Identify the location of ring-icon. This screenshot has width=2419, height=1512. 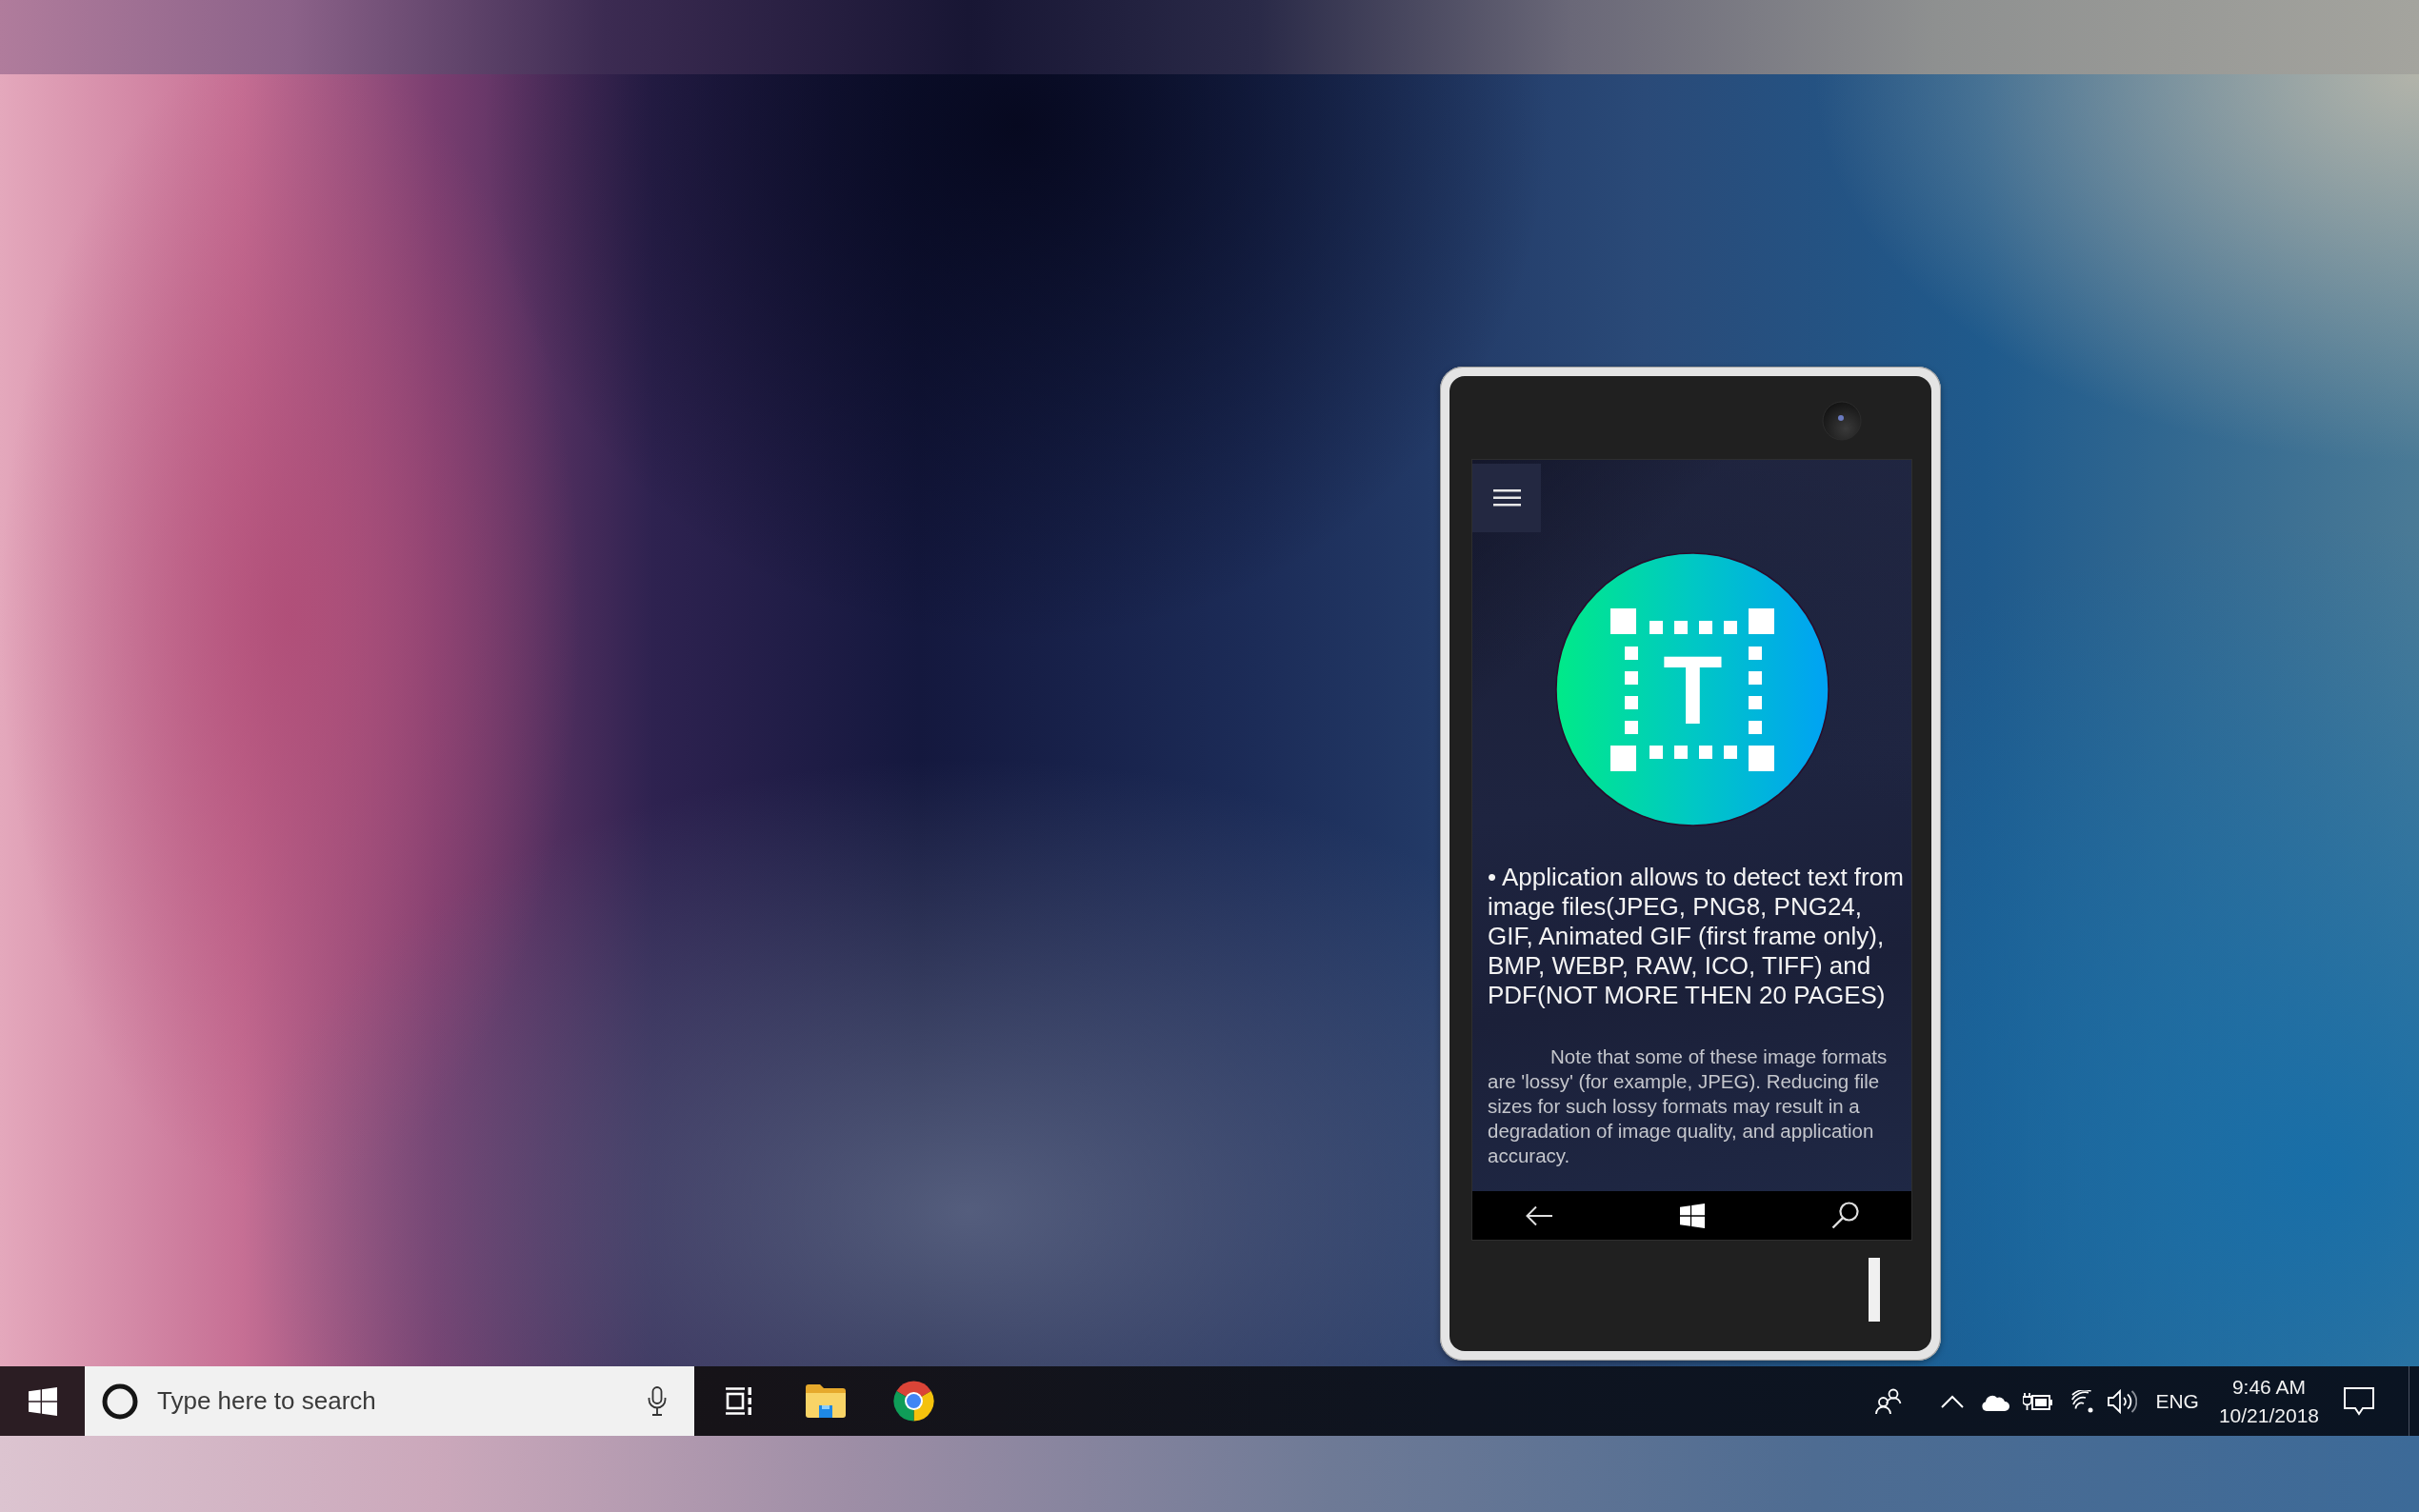
(120, 1401).